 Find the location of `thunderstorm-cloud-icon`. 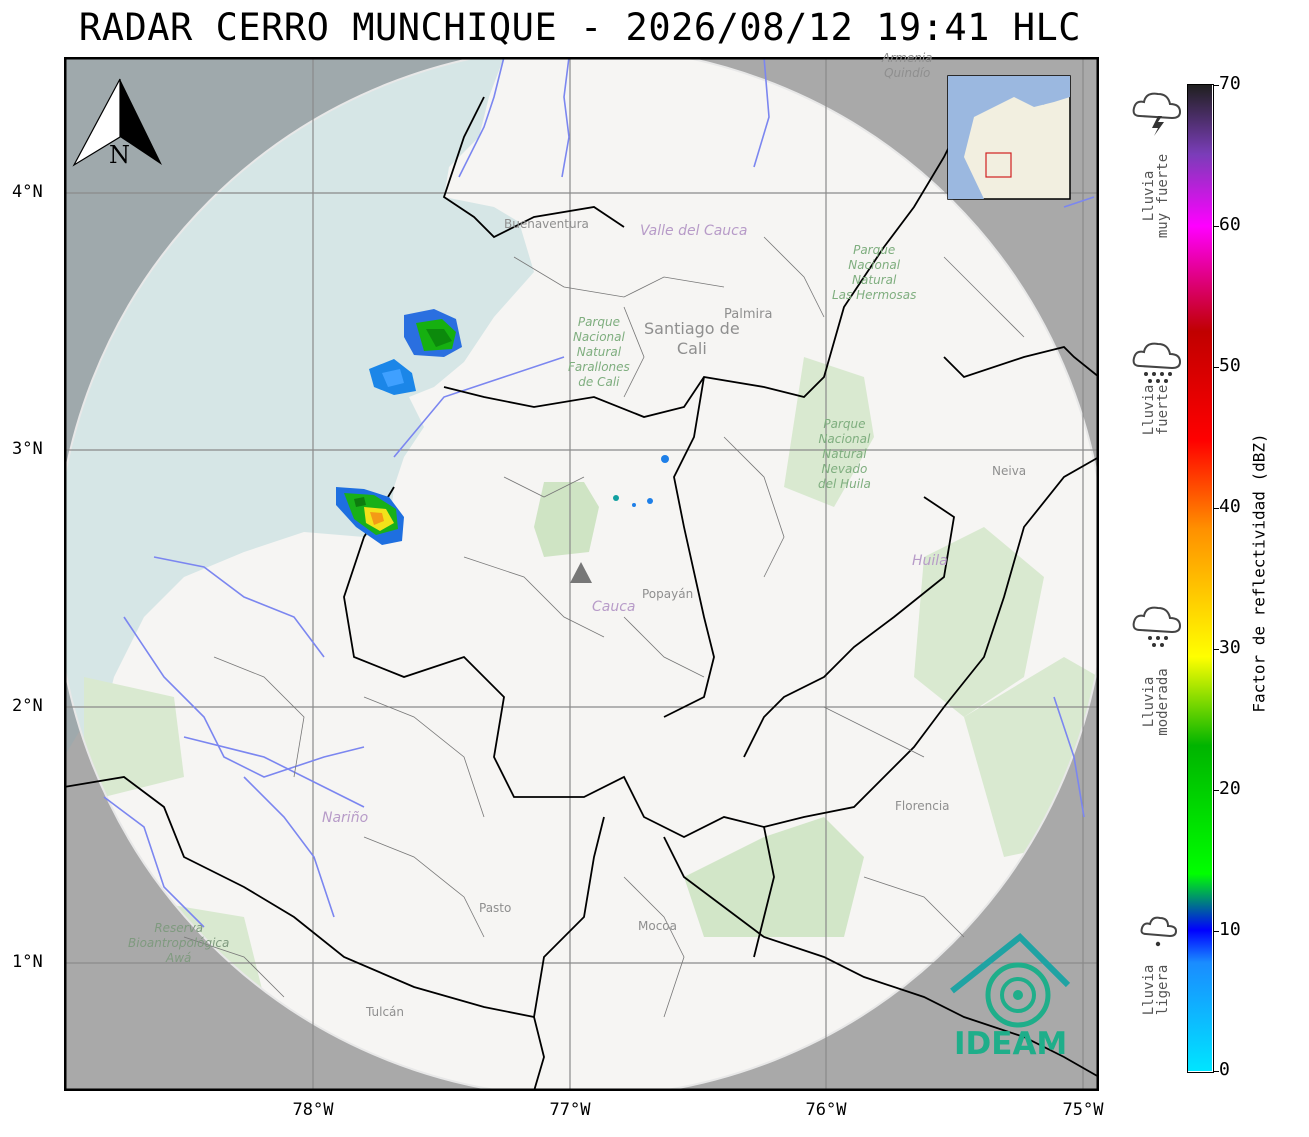

thunderstorm-cloud-icon is located at coordinates (1157, 114).